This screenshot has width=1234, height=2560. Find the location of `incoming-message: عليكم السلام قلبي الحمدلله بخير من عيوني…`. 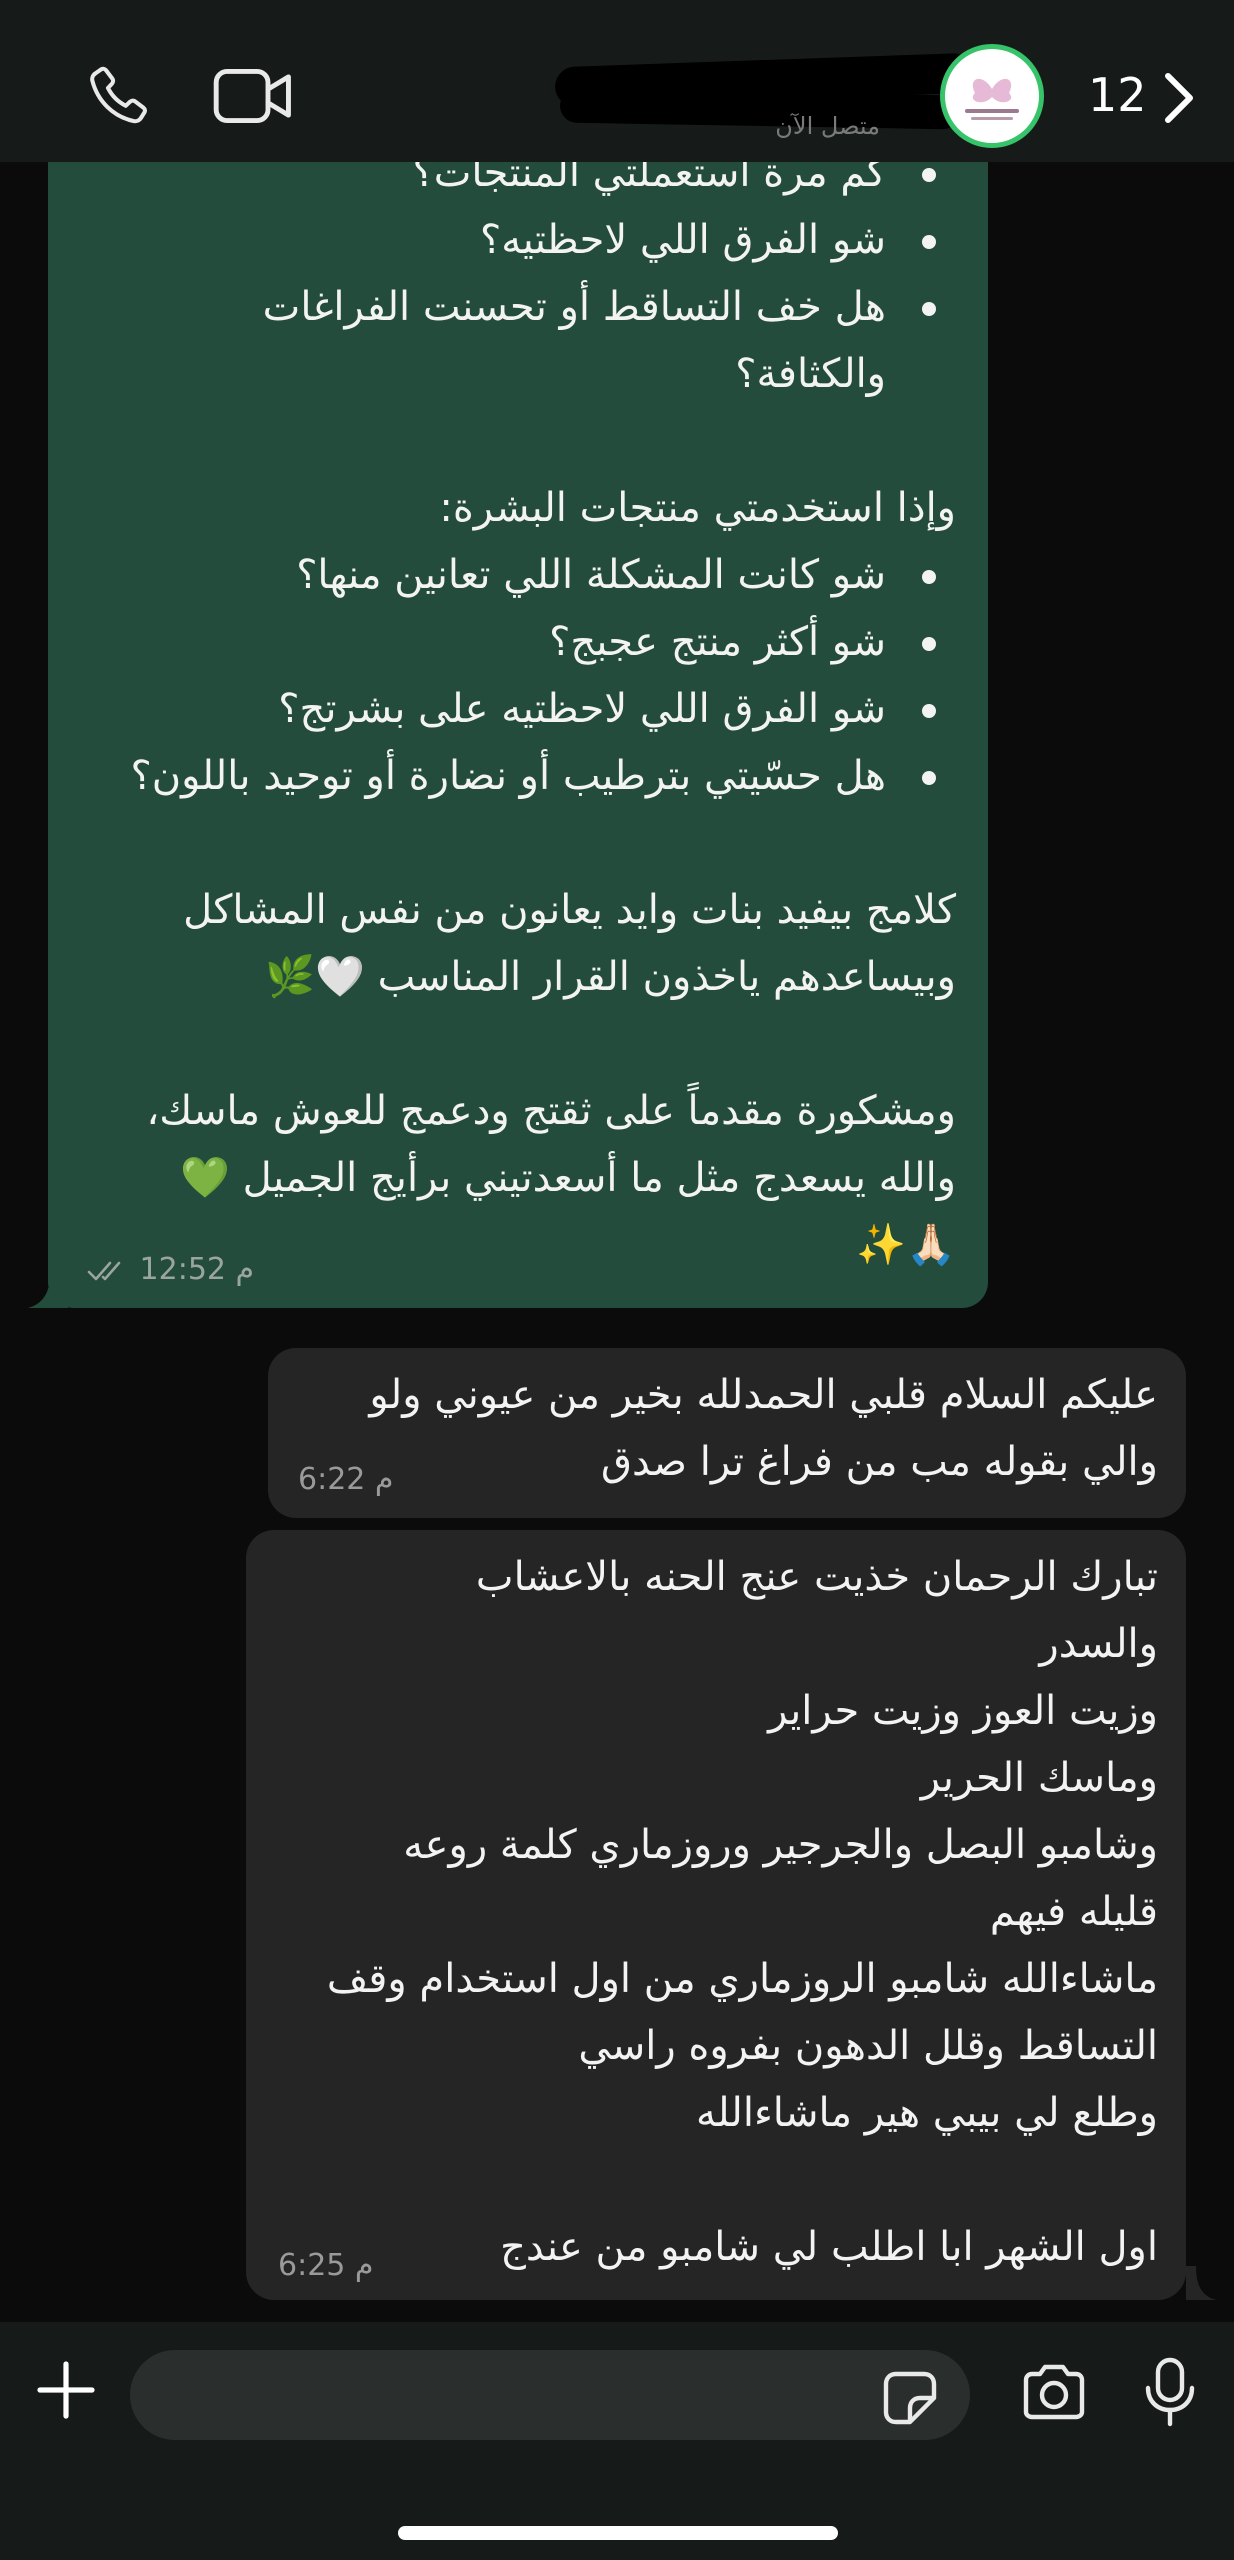

incoming-message: عليكم السلام قلبي الحمدلله بخير من عيوني… is located at coordinates (727, 1433).